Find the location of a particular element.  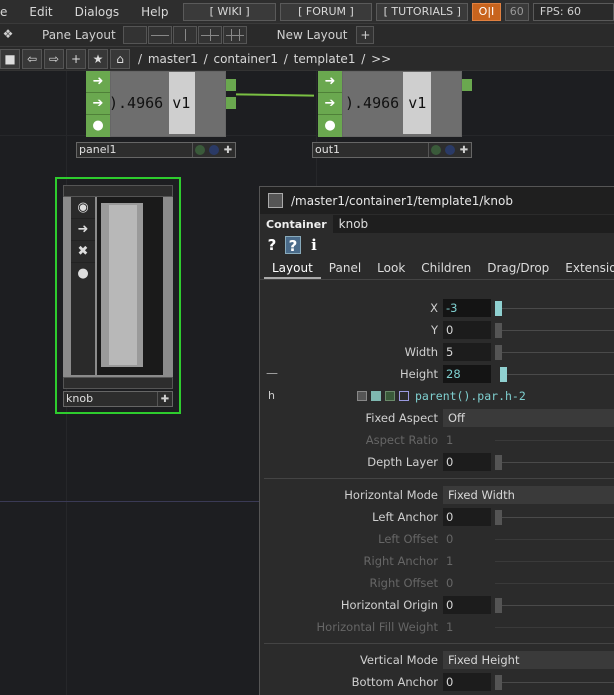

param-x-field: -3 is located at coordinates (467, 308).